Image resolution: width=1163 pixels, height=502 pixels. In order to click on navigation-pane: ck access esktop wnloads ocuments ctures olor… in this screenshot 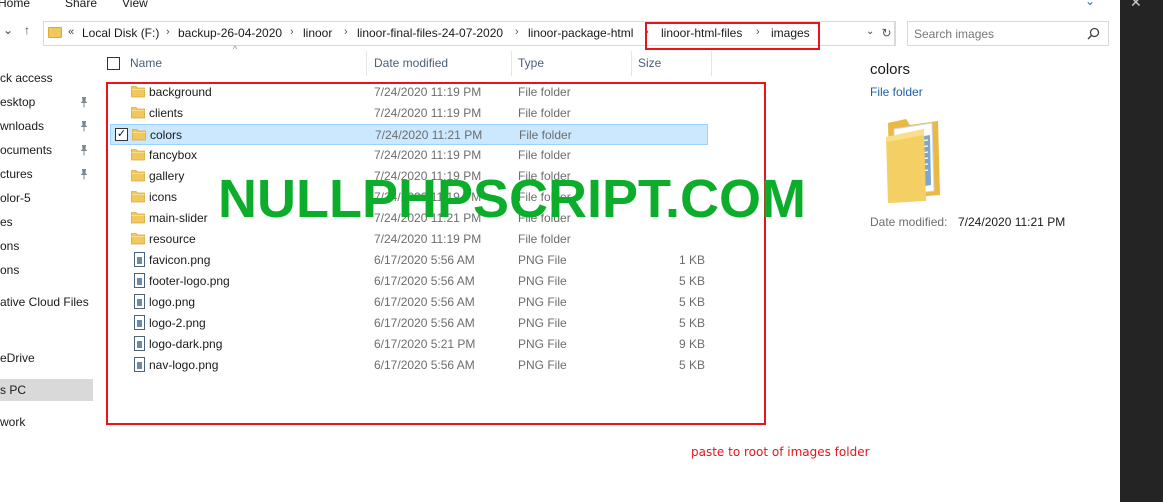, I will do `click(47, 276)`.